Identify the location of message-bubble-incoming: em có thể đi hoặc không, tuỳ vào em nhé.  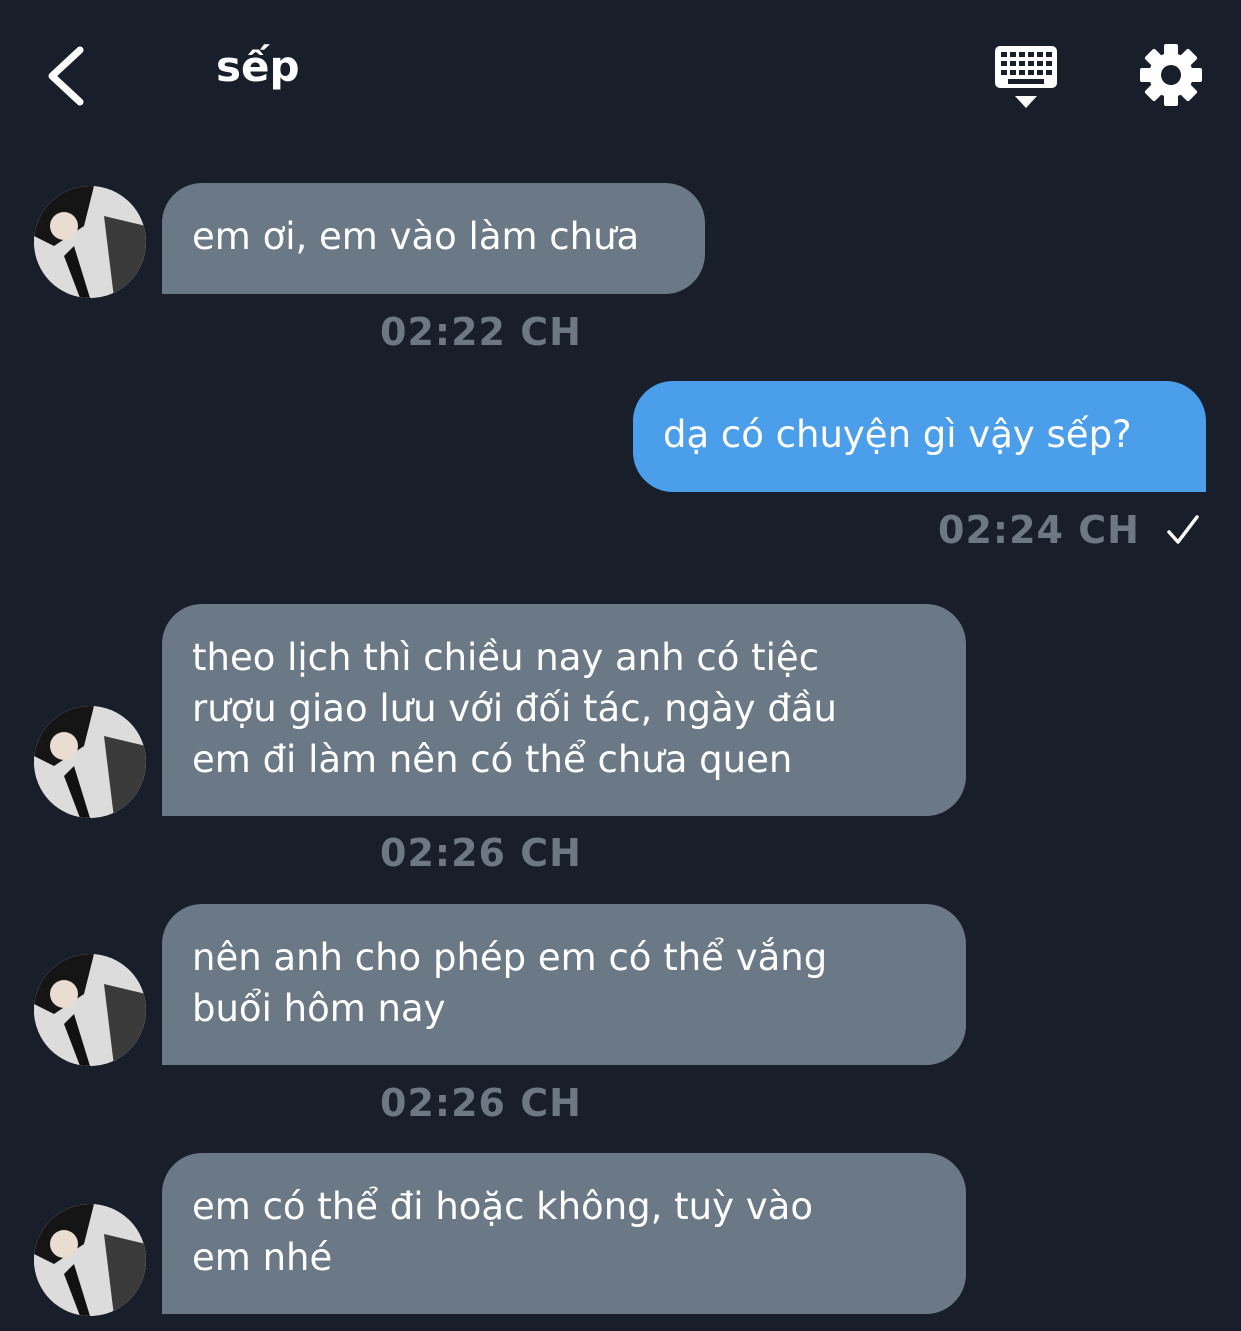
(564, 1233).